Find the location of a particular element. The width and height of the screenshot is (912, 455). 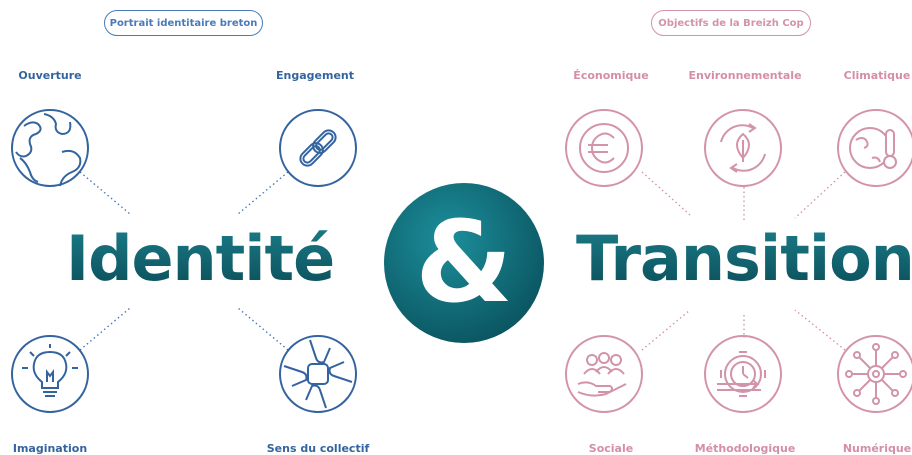

connector-sociale is located at coordinates (666, 330).